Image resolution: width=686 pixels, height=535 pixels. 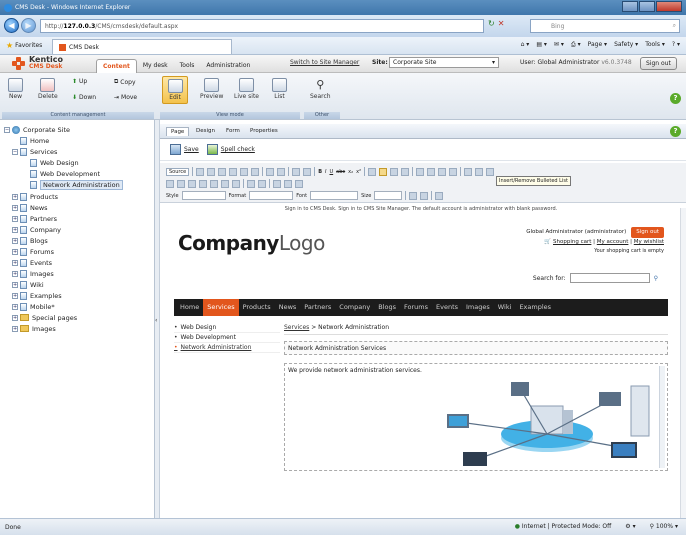 I want to click on tree-node-images: + Images, so click(x=33, y=273).